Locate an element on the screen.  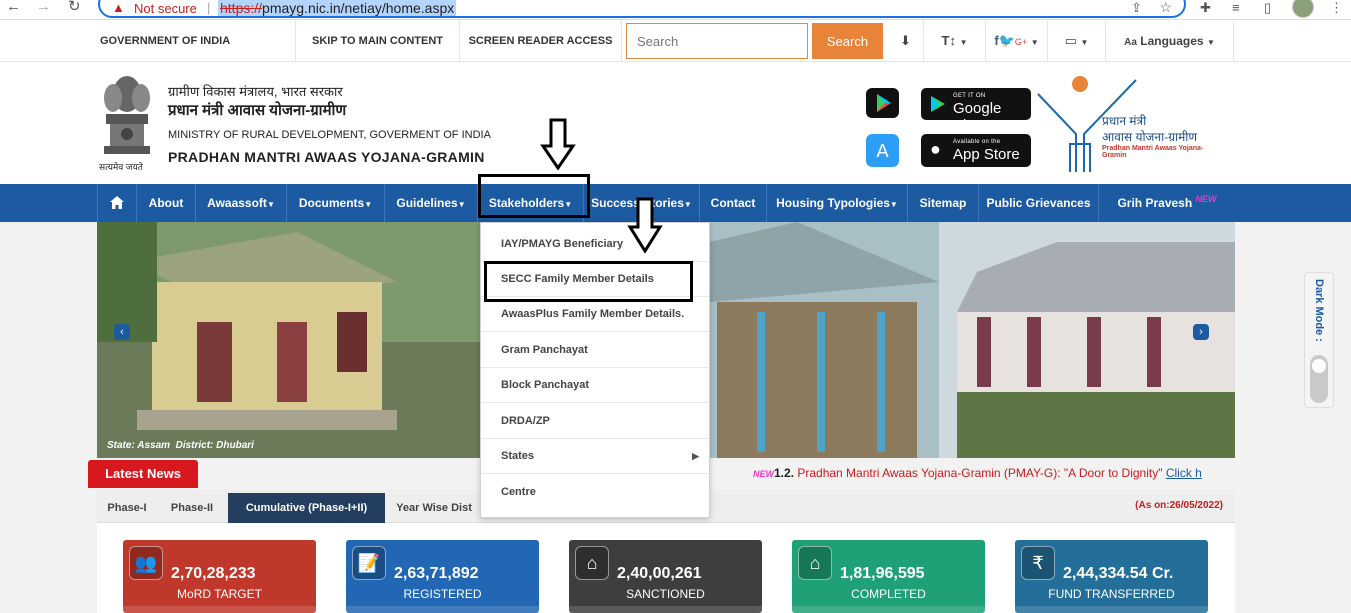
dark-mode-switch is located at coordinates (1319, 379).